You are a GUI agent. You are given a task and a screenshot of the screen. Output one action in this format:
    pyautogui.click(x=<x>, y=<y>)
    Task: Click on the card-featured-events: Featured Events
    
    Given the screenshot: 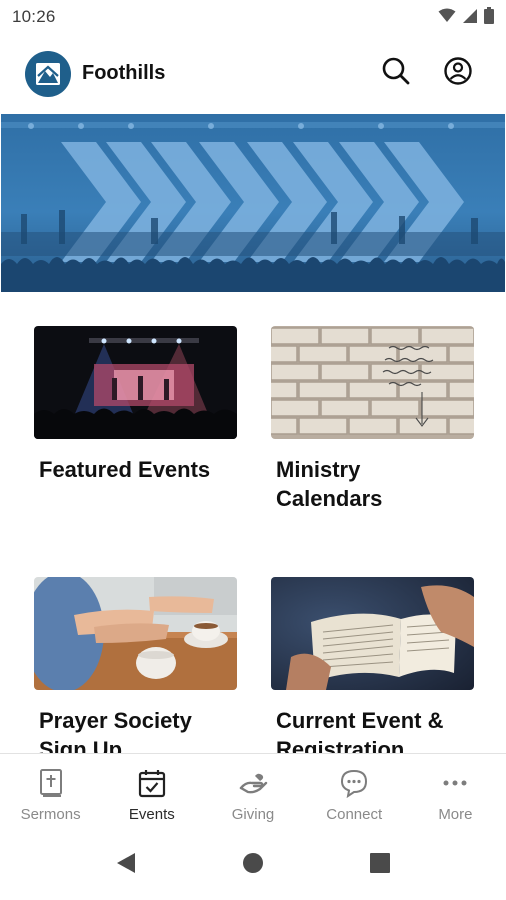 What is the action you would take?
    pyautogui.click(x=135, y=405)
    